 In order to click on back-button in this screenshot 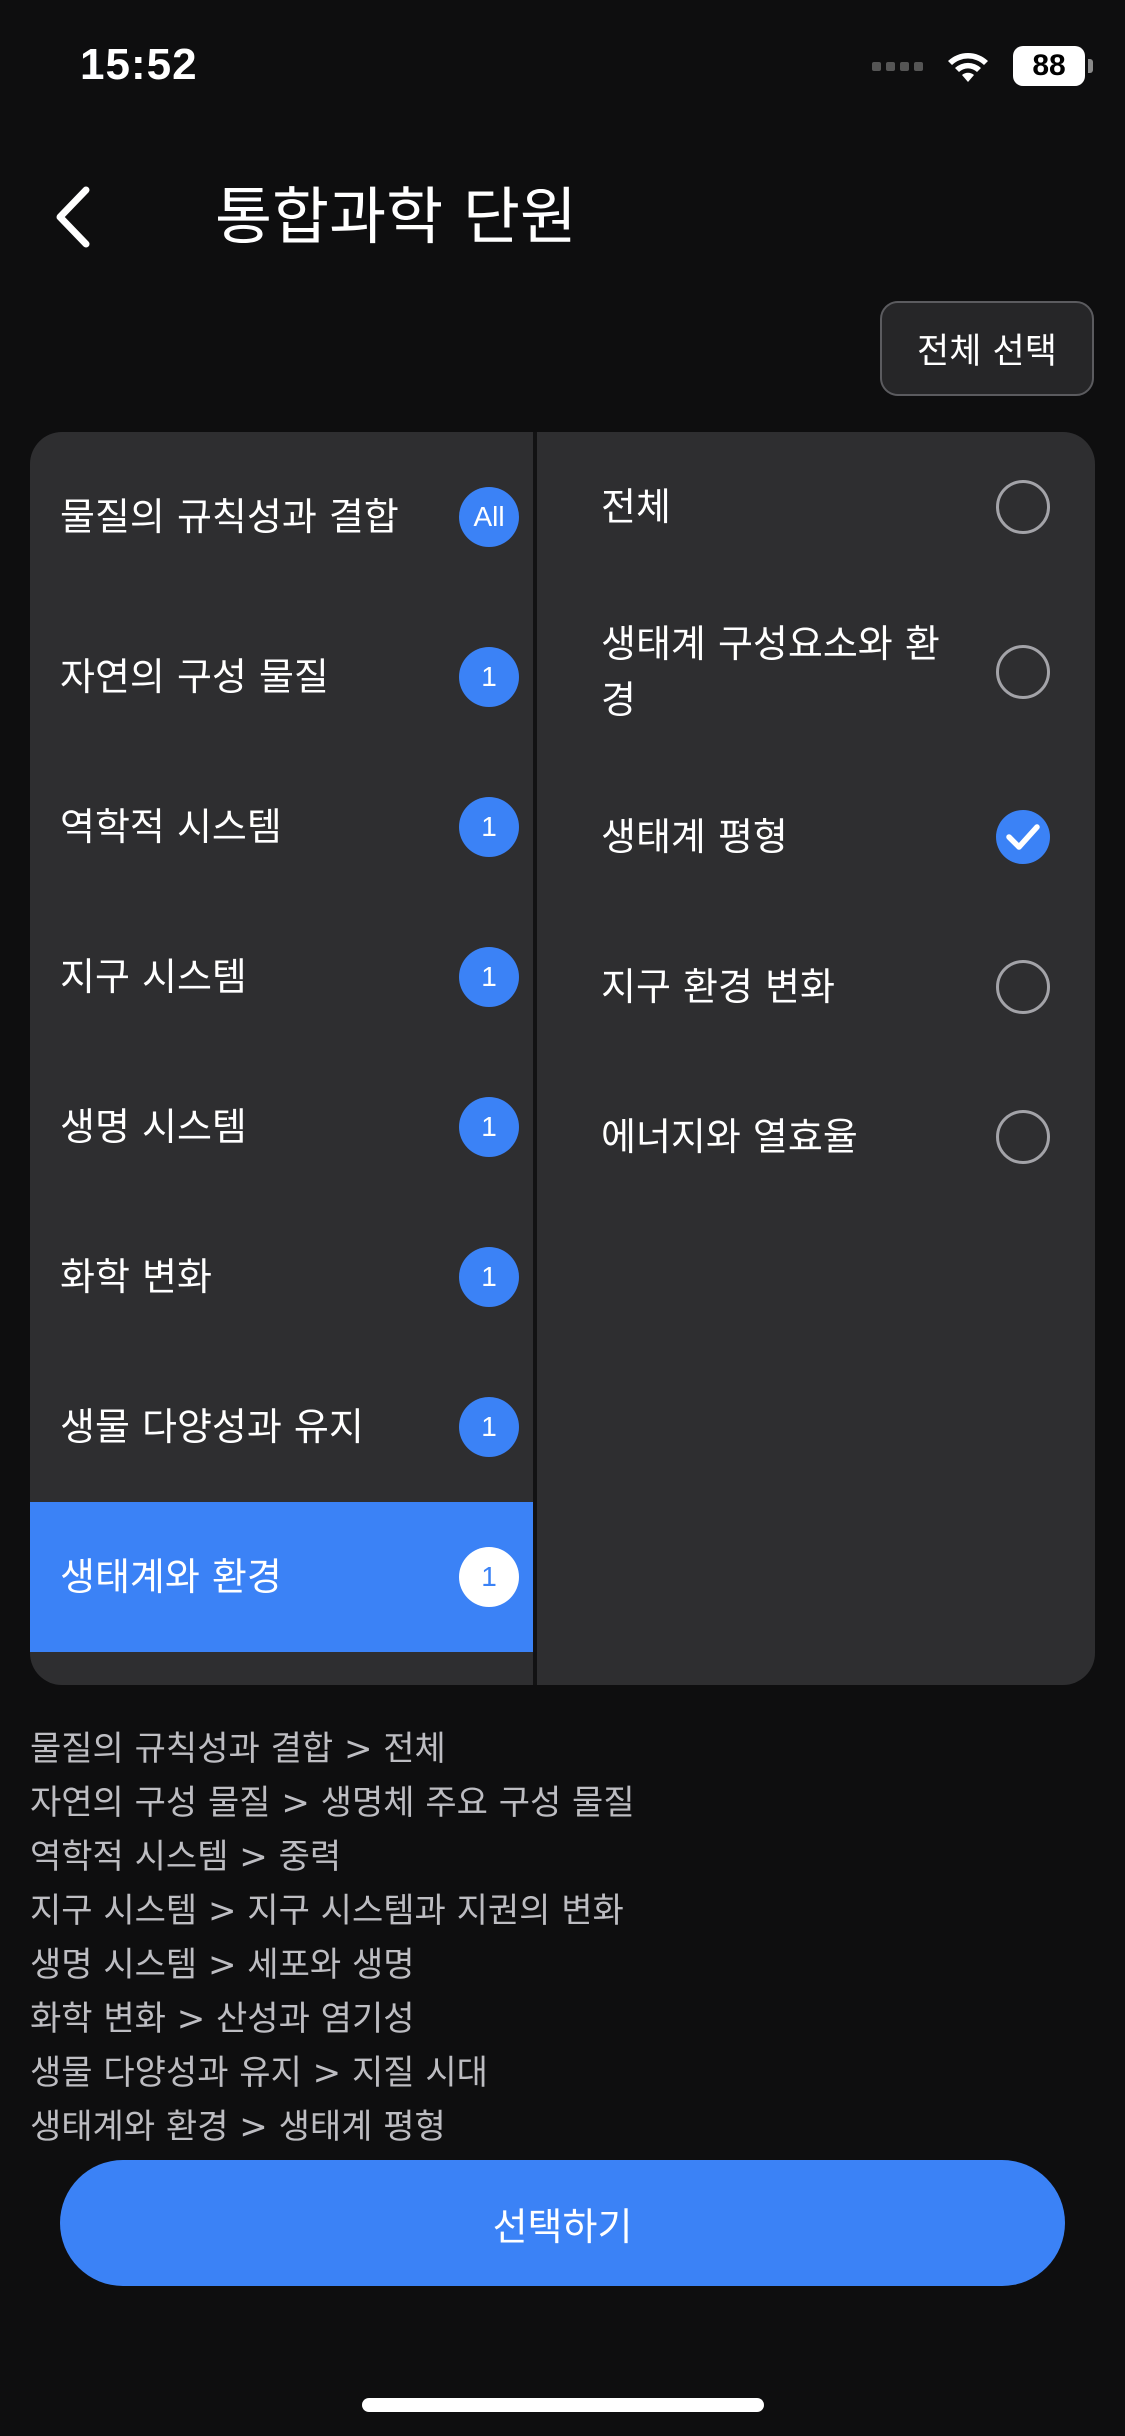, I will do `click(85, 217)`.